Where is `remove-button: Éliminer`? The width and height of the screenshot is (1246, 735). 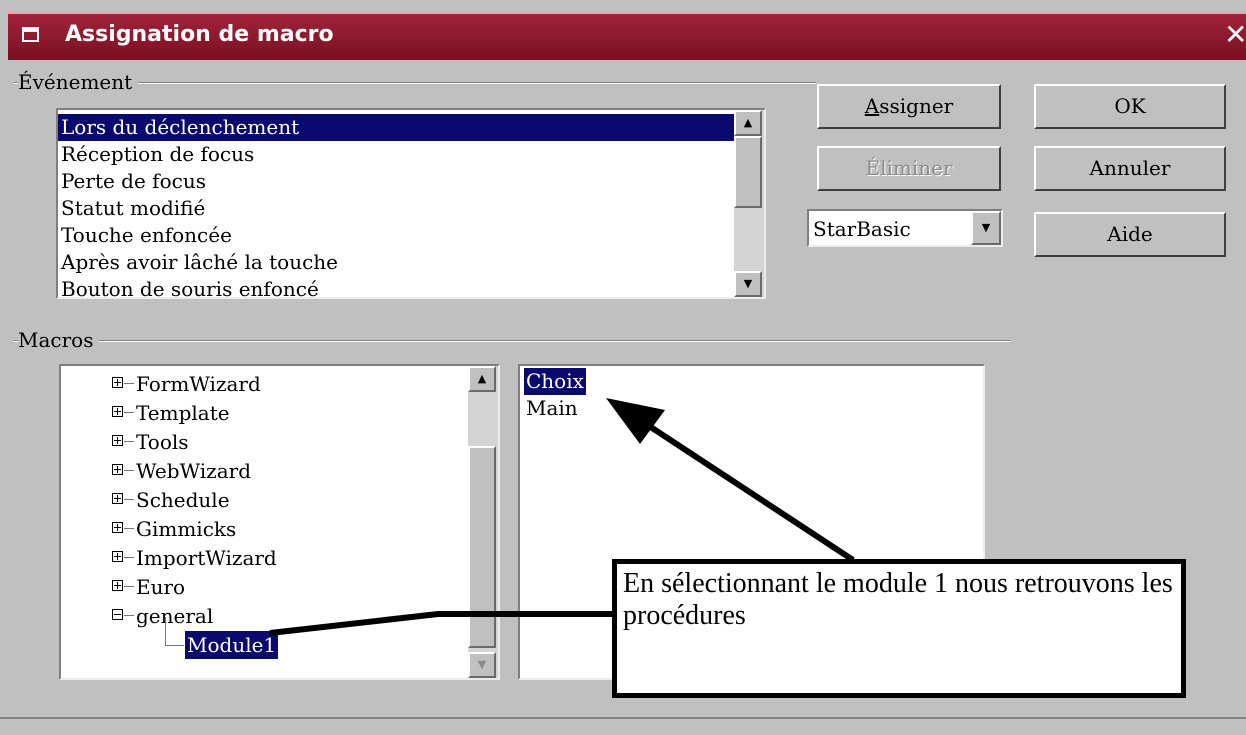
remove-button: Éliminer is located at coordinates (909, 168).